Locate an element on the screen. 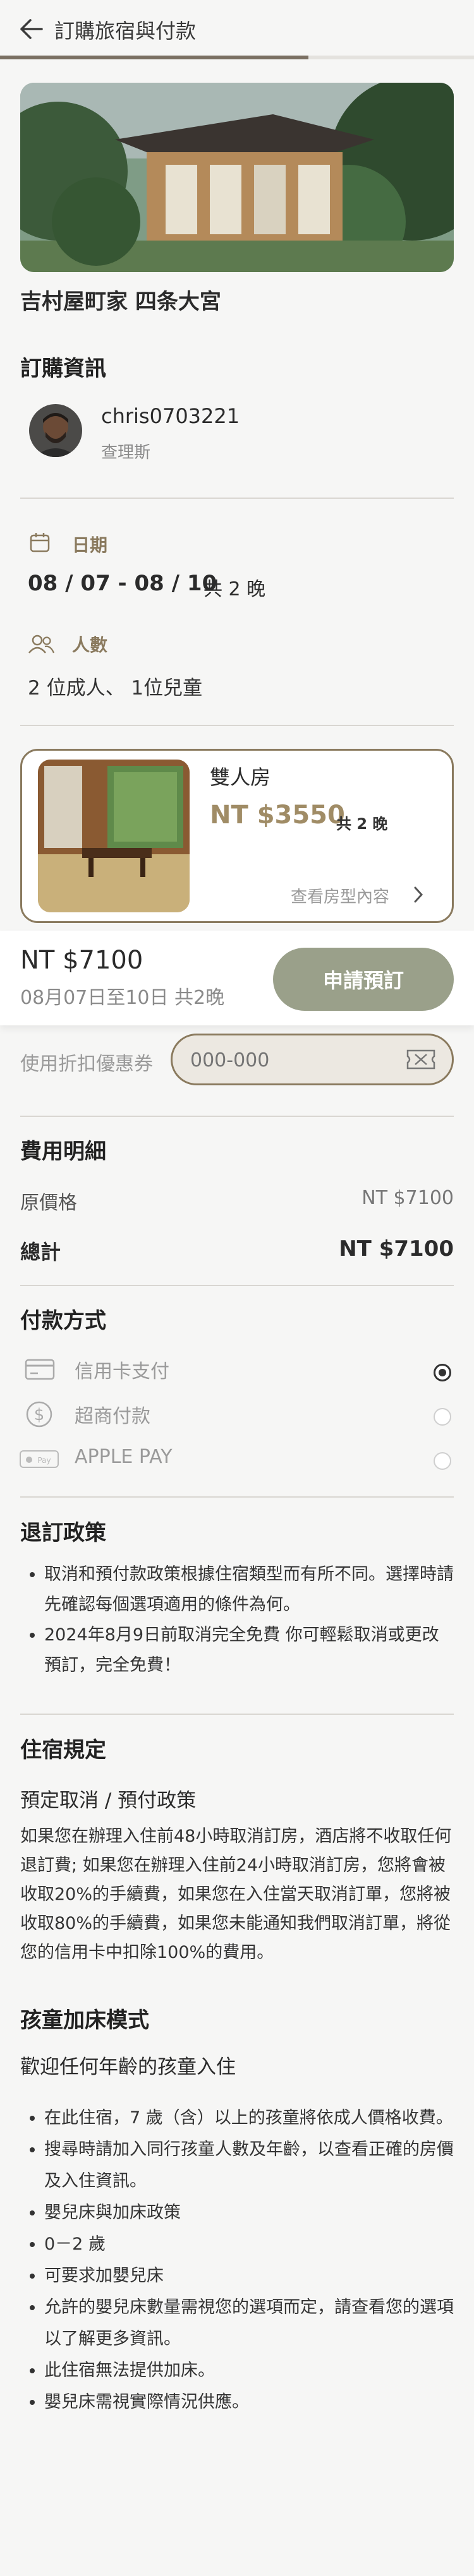 This screenshot has height=2576, width=474. progress-fill is located at coordinates (154, 57).